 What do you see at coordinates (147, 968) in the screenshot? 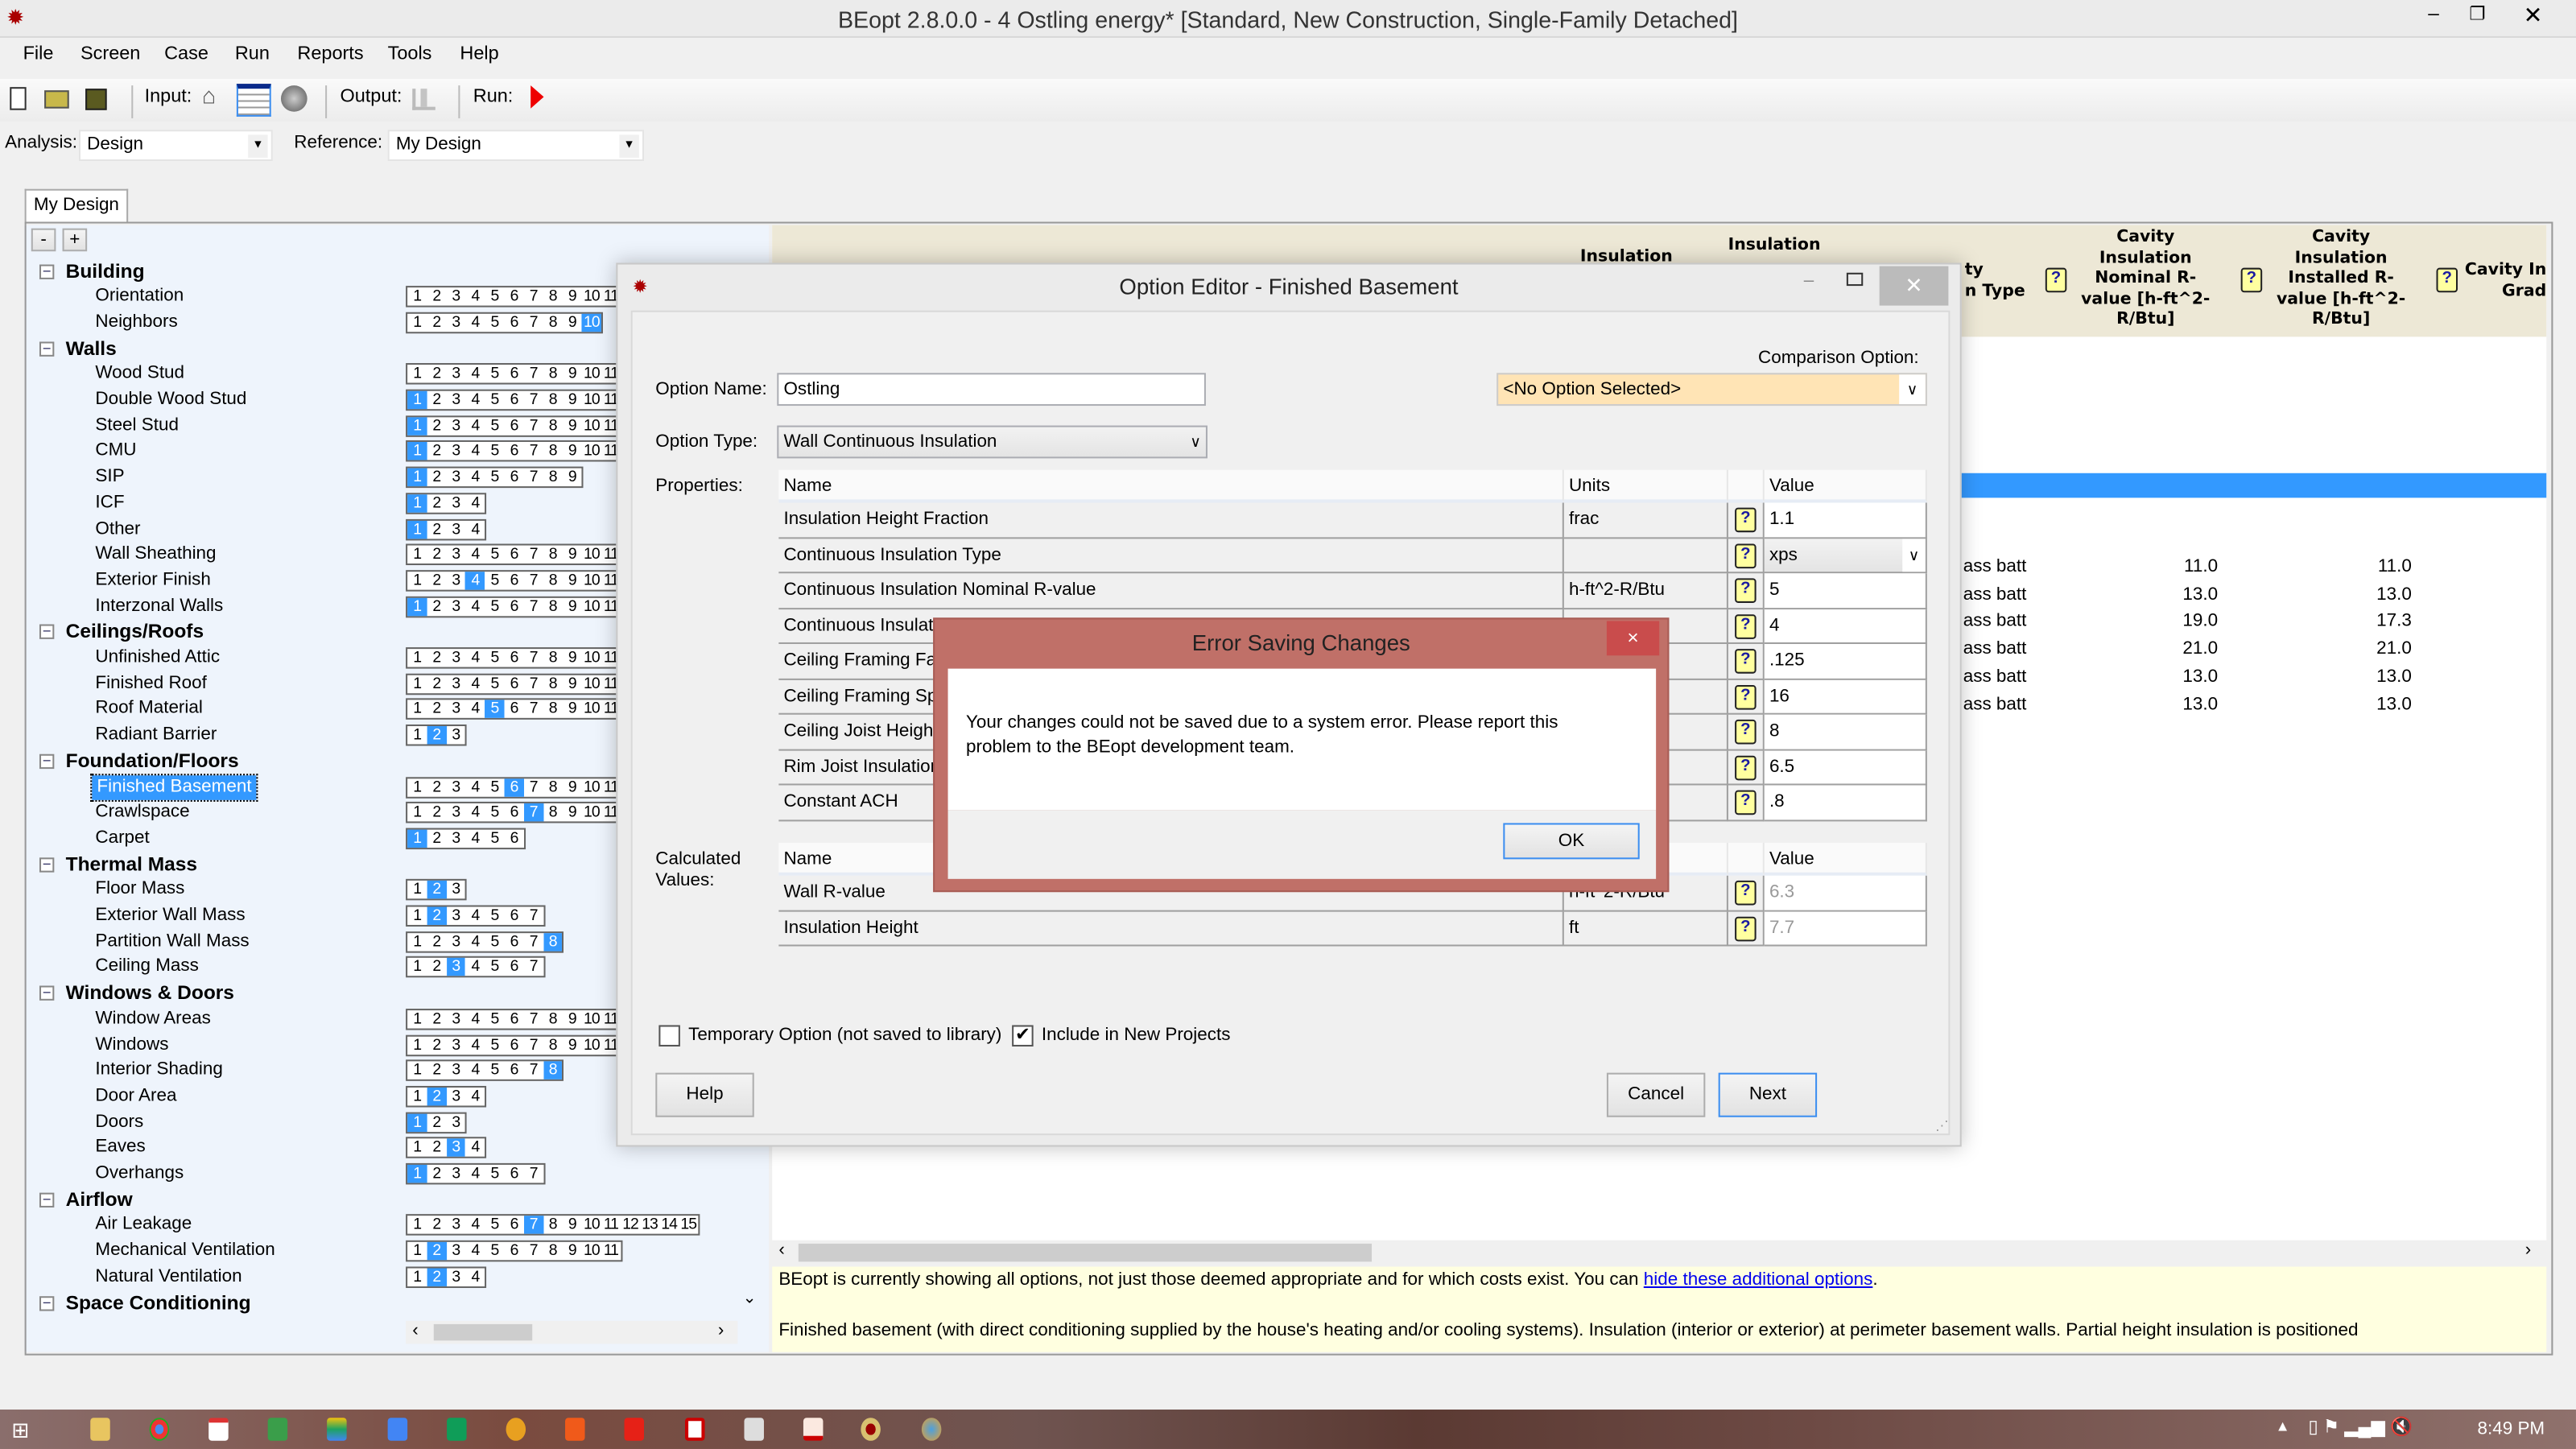
I see `tree-item: Ceiling Mass` at bounding box center [147, 968].